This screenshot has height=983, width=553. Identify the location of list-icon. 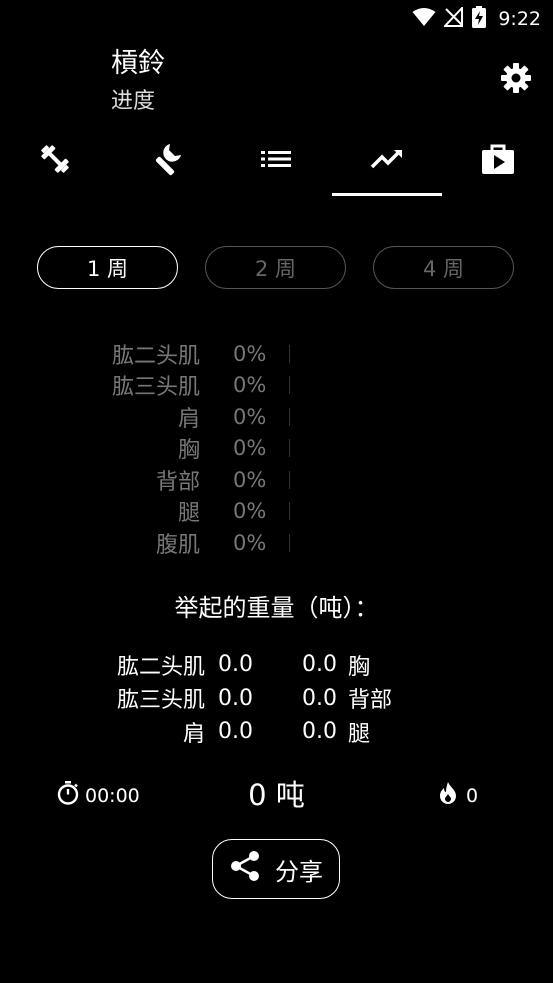
(276, 159).